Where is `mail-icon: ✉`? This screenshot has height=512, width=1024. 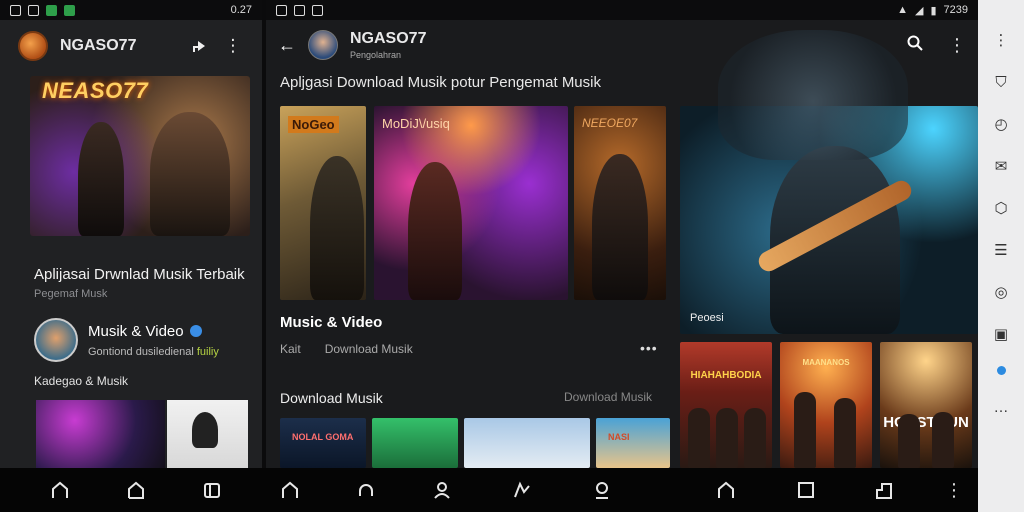 mail-icon: ✉ is located at coordinates (1001, 166).